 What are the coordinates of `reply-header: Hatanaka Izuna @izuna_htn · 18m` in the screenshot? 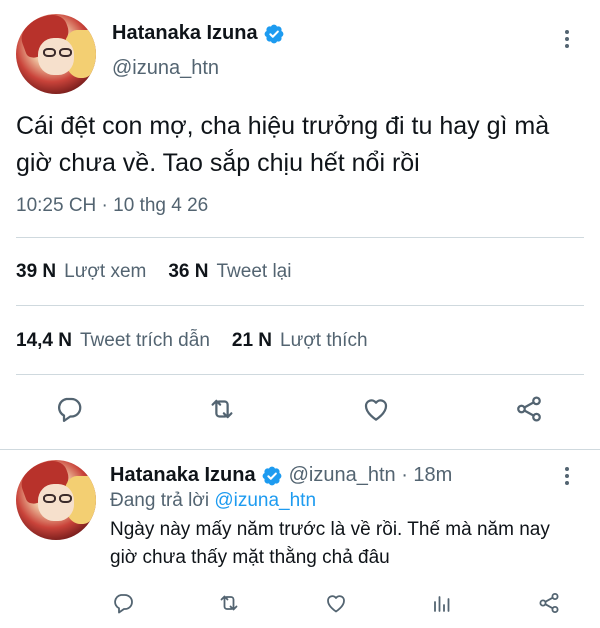 It's located at (281, 475).